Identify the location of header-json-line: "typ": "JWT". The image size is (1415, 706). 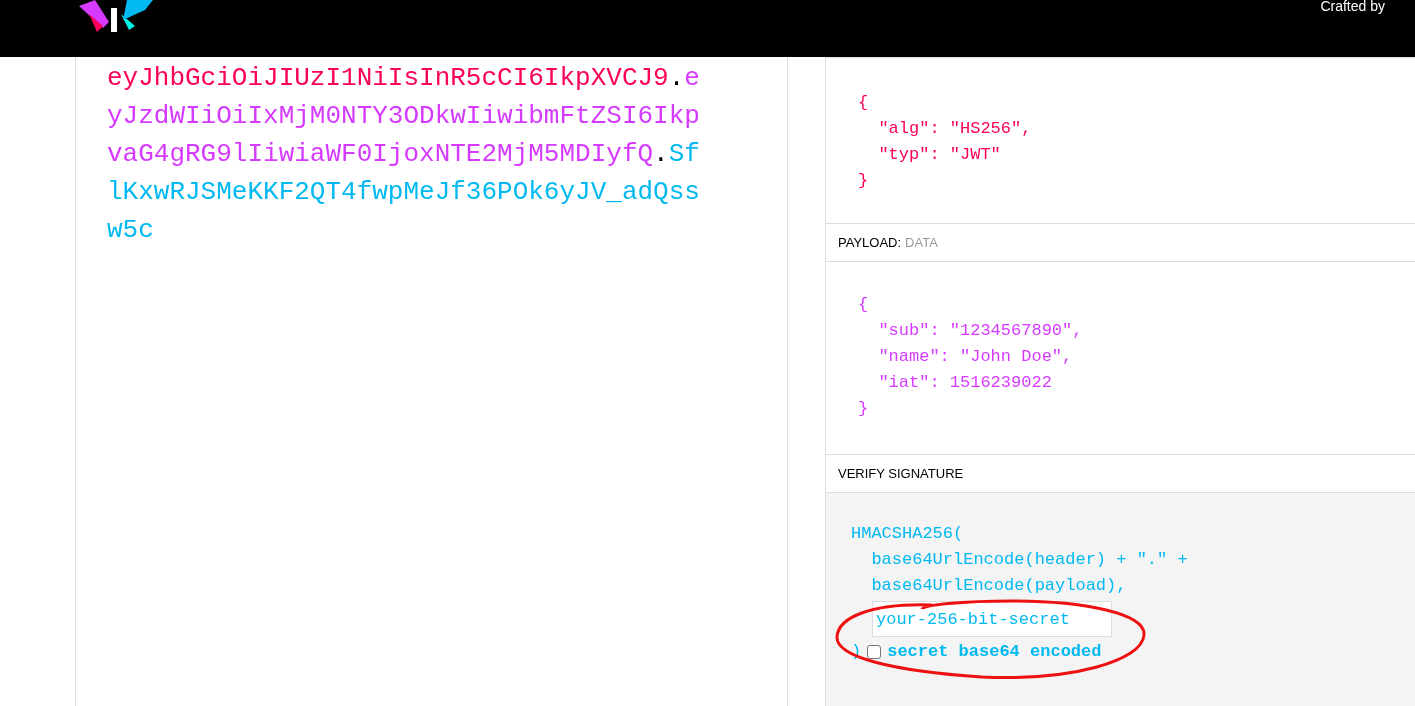
(939, 155).